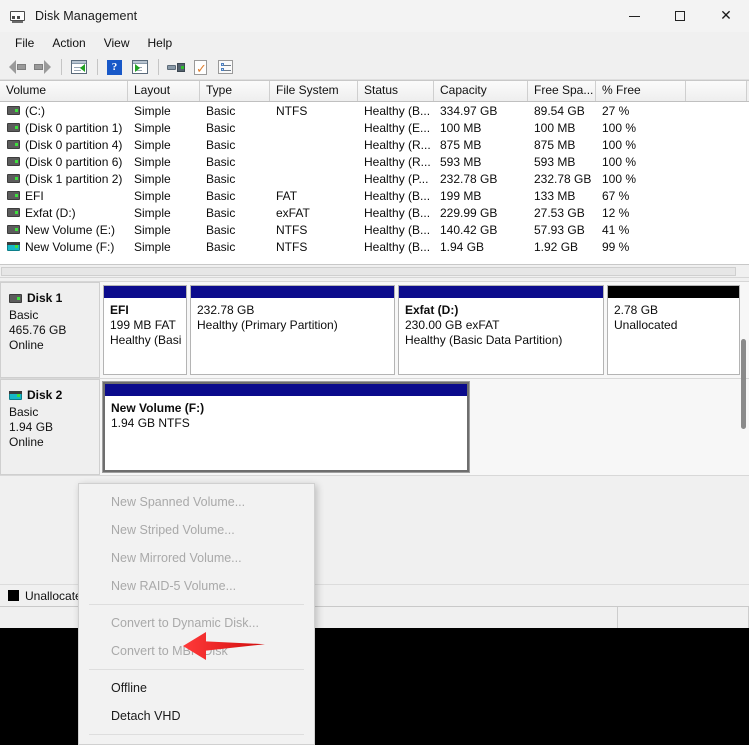 Image resolution: width=749 pixels, height=745 pixels. I want to click on disk1-part-efi: EFI 199 MB FAT Healthy (Basi, so click(145, 330).